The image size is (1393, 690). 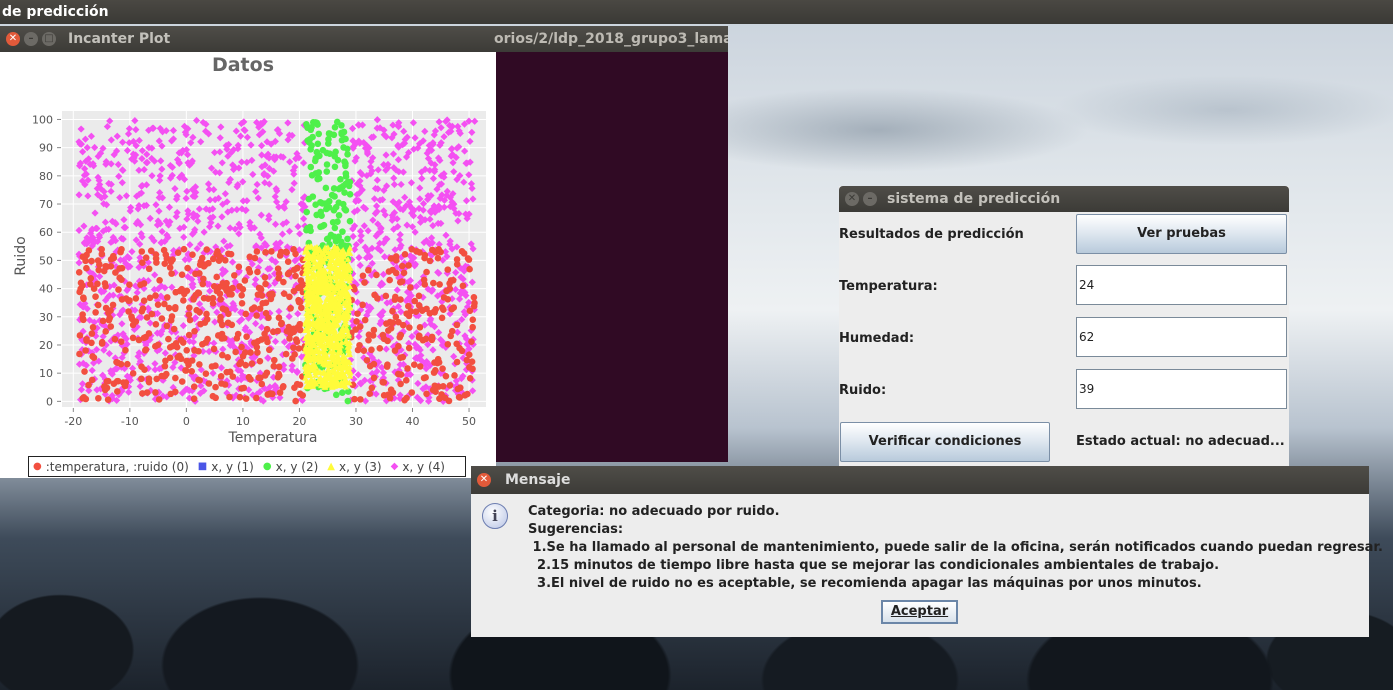 I want to click on temperature-field: 24, so click(x=1181, y=285).